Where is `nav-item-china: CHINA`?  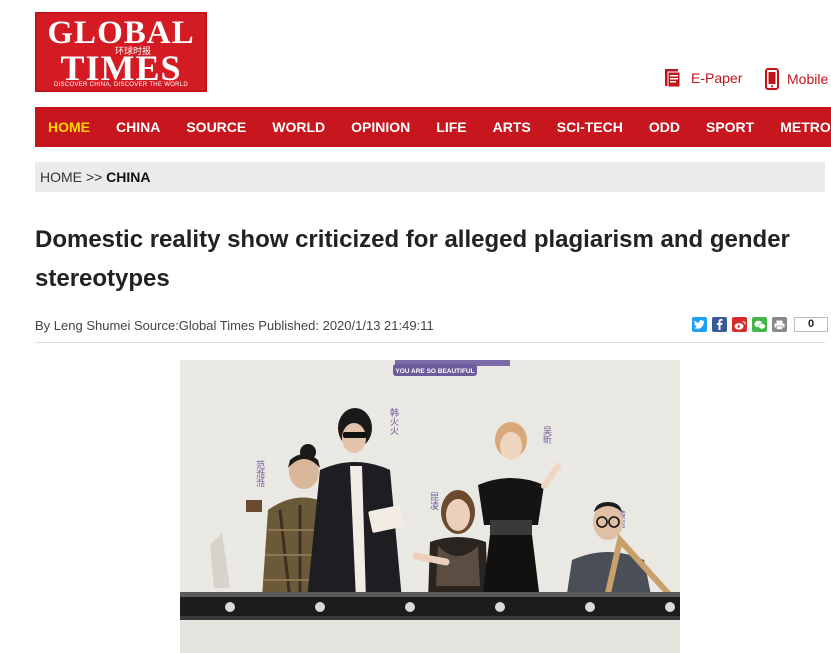 nav-item-china: CHINA is located at coordinates (138, 127).